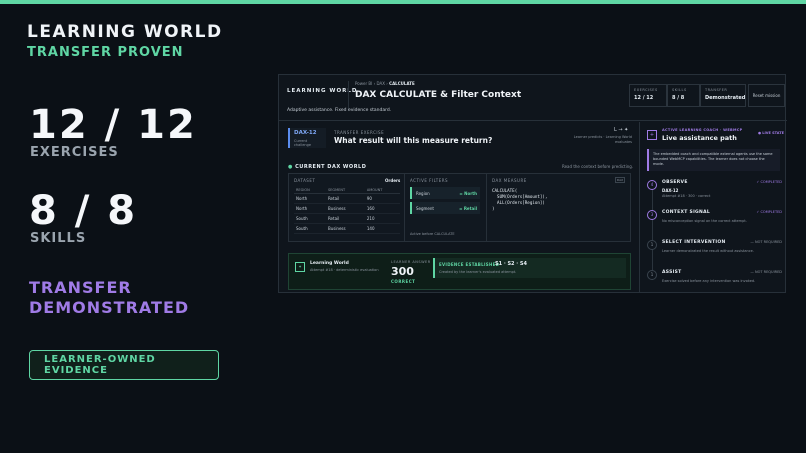 The height and width of the screenshot is (453, 806). Describe the element at coordinates (725, 98) in the screenshot. I see `stat-value: Demonstrated` at that location.